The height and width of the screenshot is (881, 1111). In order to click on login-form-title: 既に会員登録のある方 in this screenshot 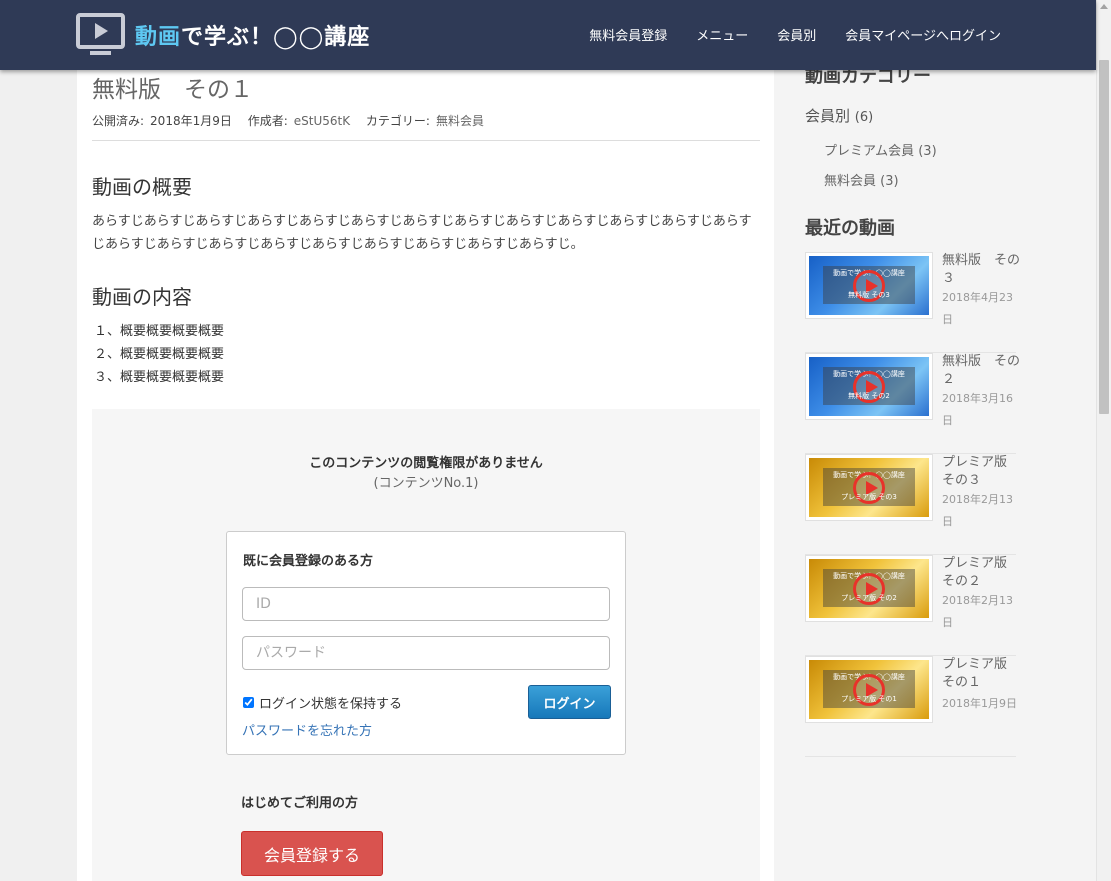, I will do `click(308, 561)`.